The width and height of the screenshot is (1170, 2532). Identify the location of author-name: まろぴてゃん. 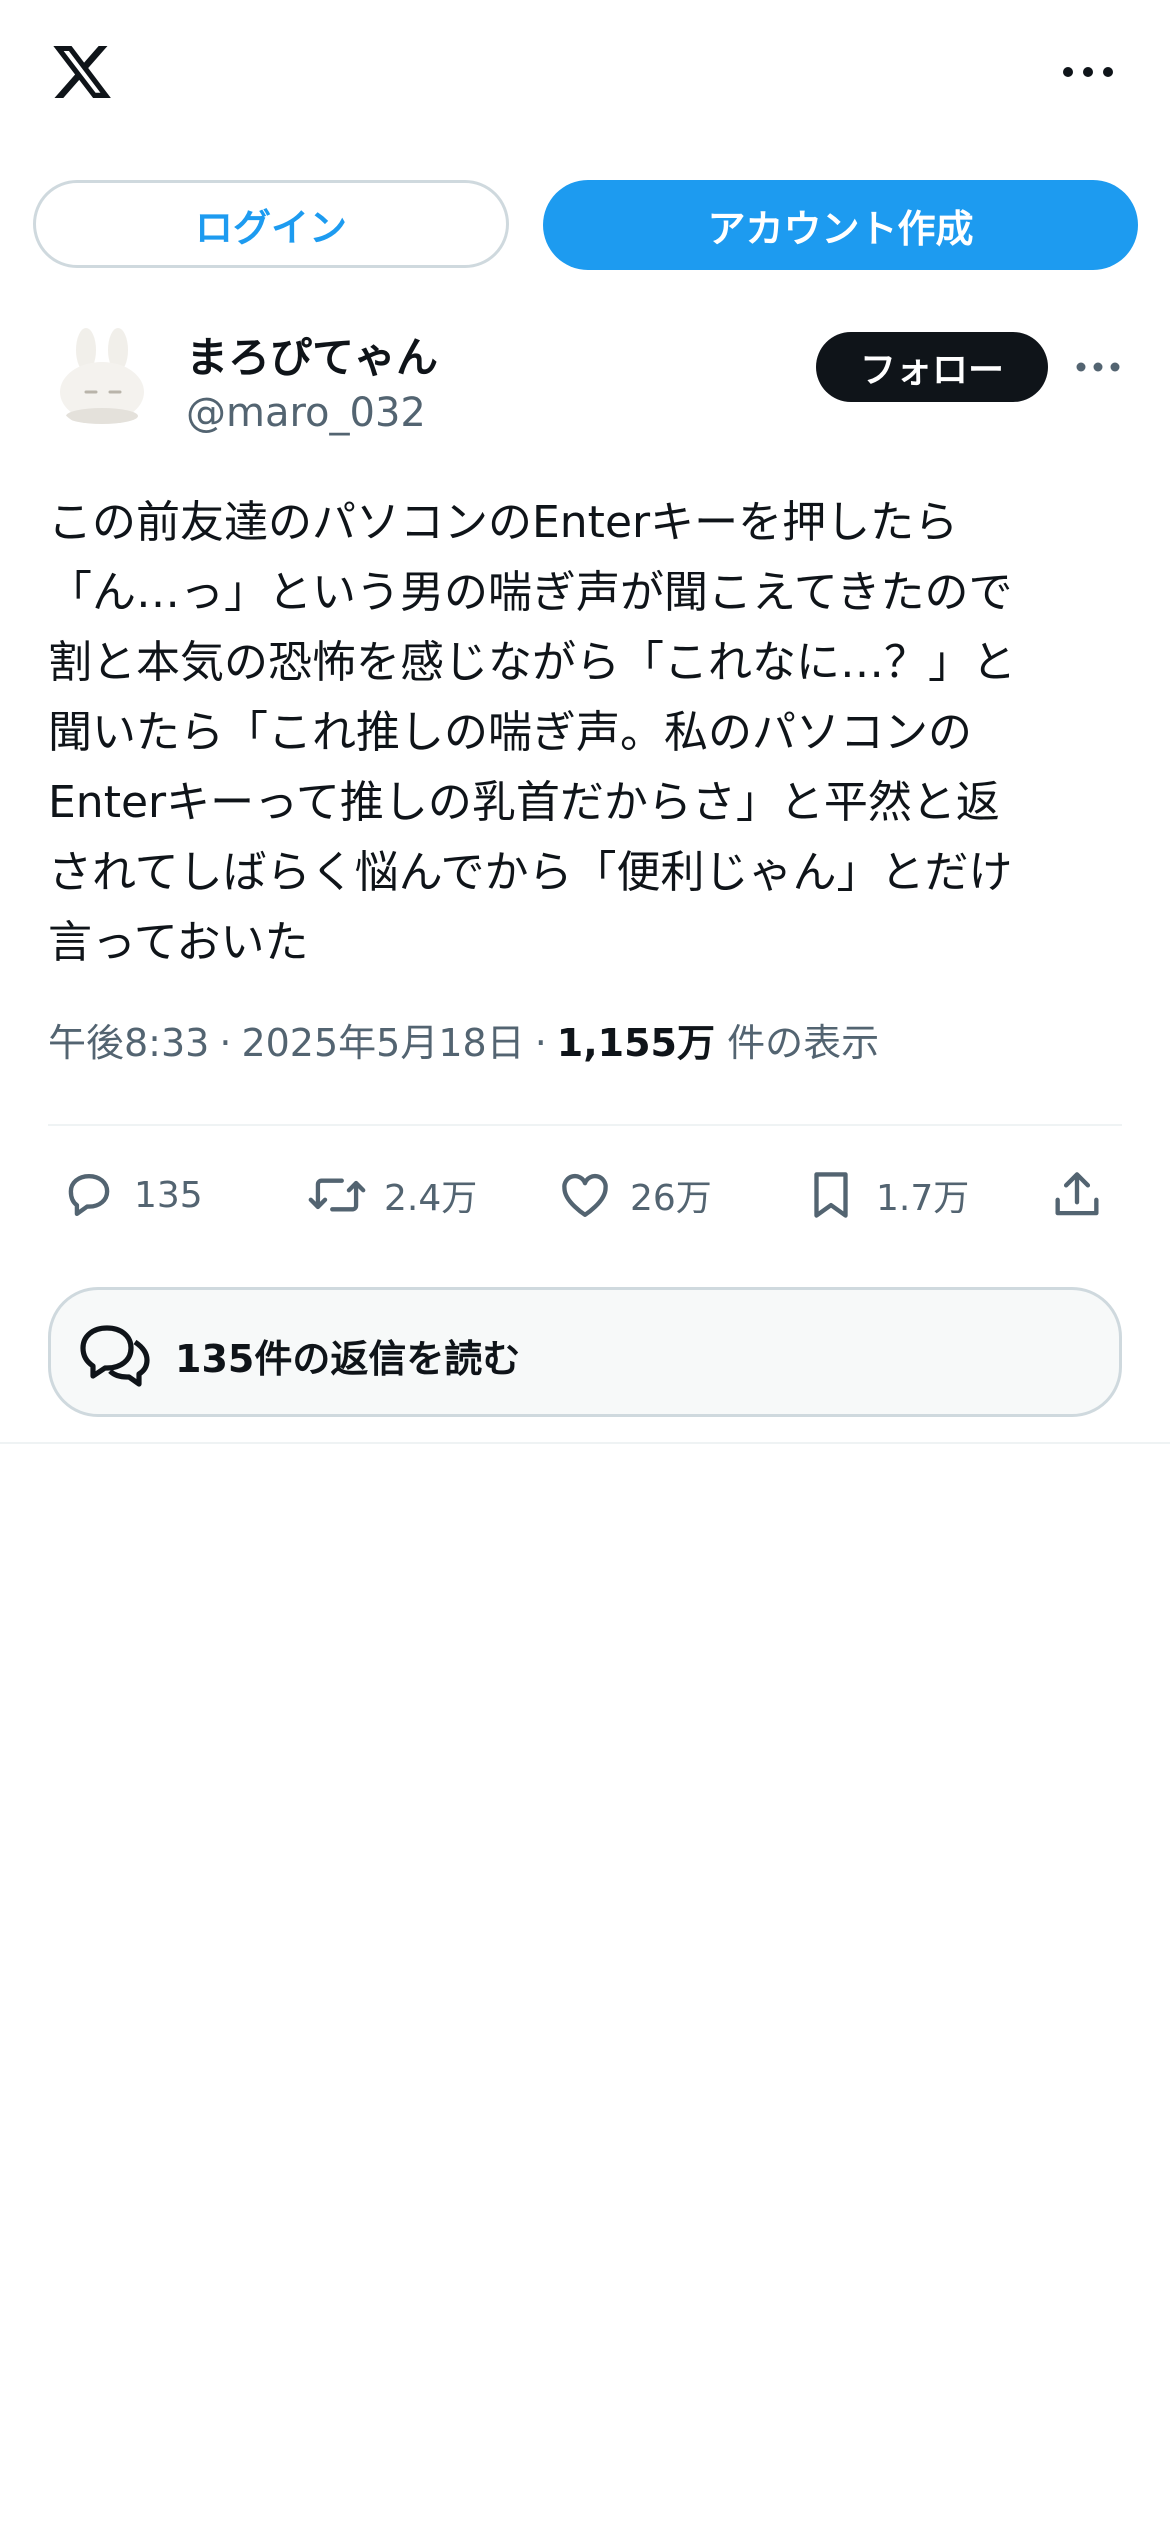
(312, 354).